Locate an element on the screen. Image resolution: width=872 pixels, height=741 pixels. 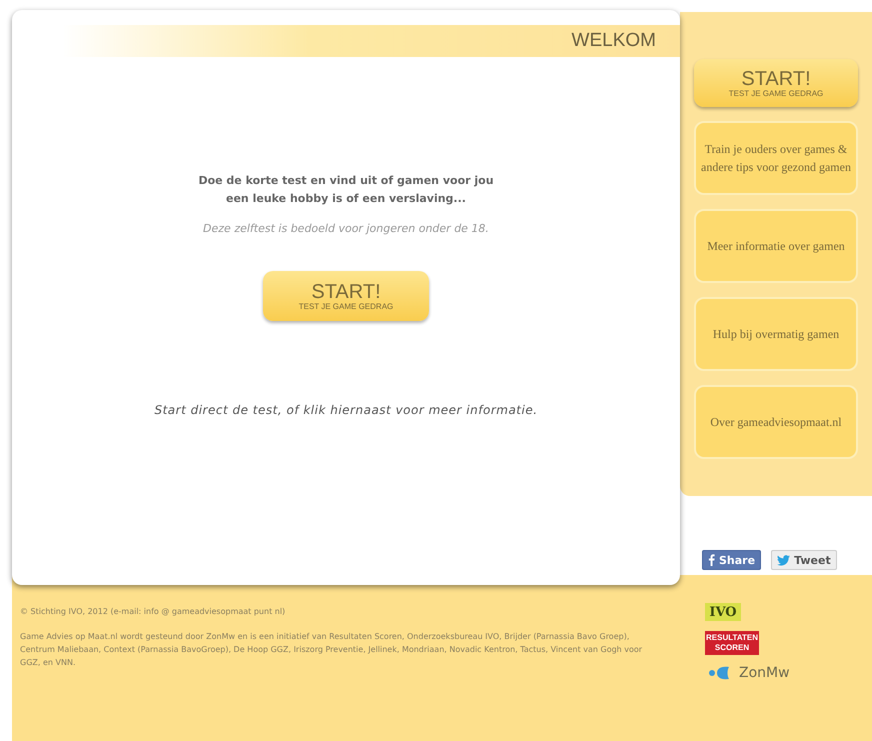
resultaten-logo: RESULTATEN SCOREN is located at coordinates (732, 643).